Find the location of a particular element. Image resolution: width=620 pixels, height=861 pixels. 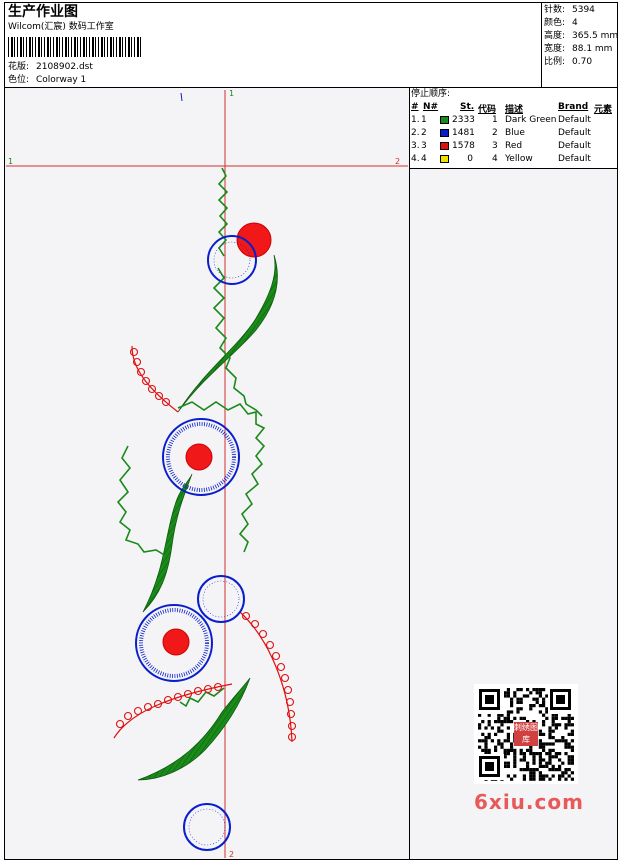

red-flower-lower is located at coordinates (176, 642).